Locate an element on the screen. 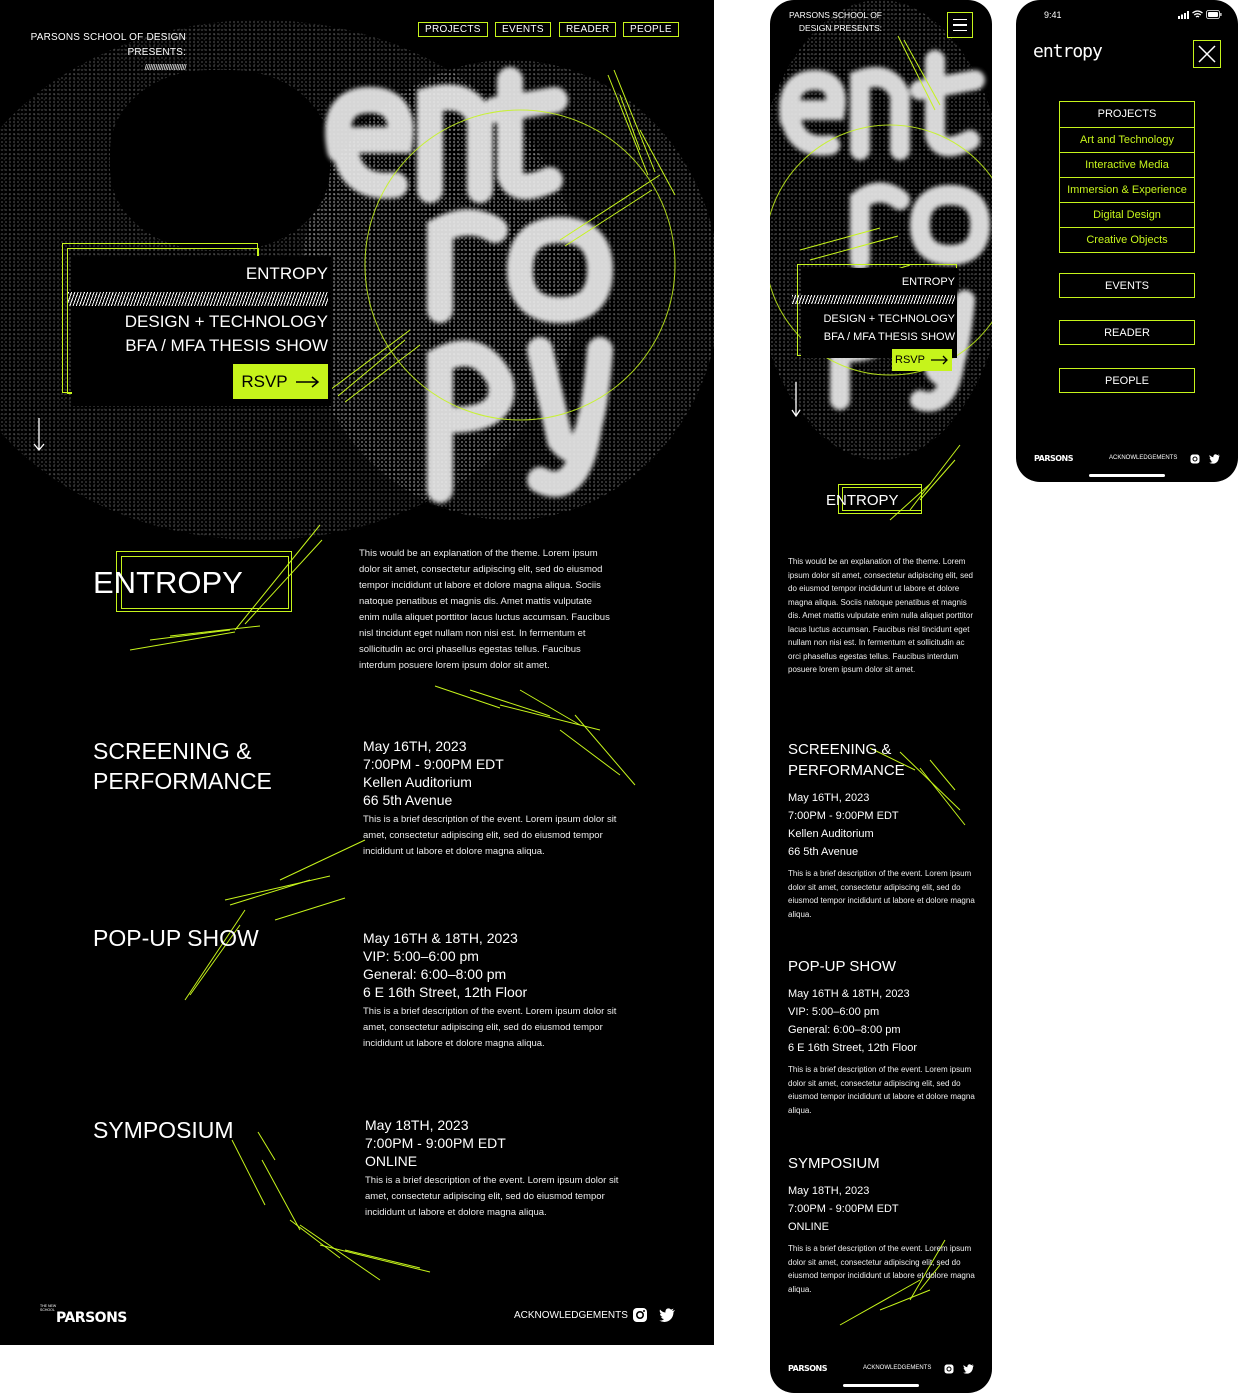 The height and width of the screenshot is (1393, 1238). menu-creative-objects: Creative Objects is located at coordinates (1127, 239).